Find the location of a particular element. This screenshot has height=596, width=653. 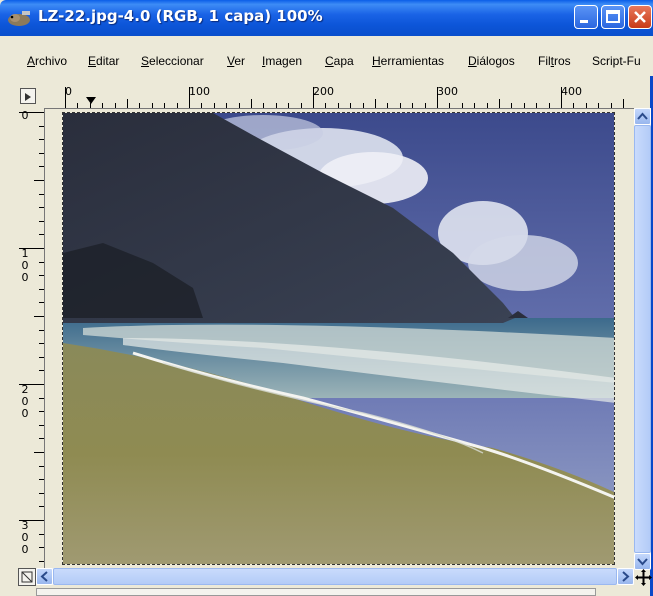

vertical-ruler-ticks is located at coordinates (31, 337).